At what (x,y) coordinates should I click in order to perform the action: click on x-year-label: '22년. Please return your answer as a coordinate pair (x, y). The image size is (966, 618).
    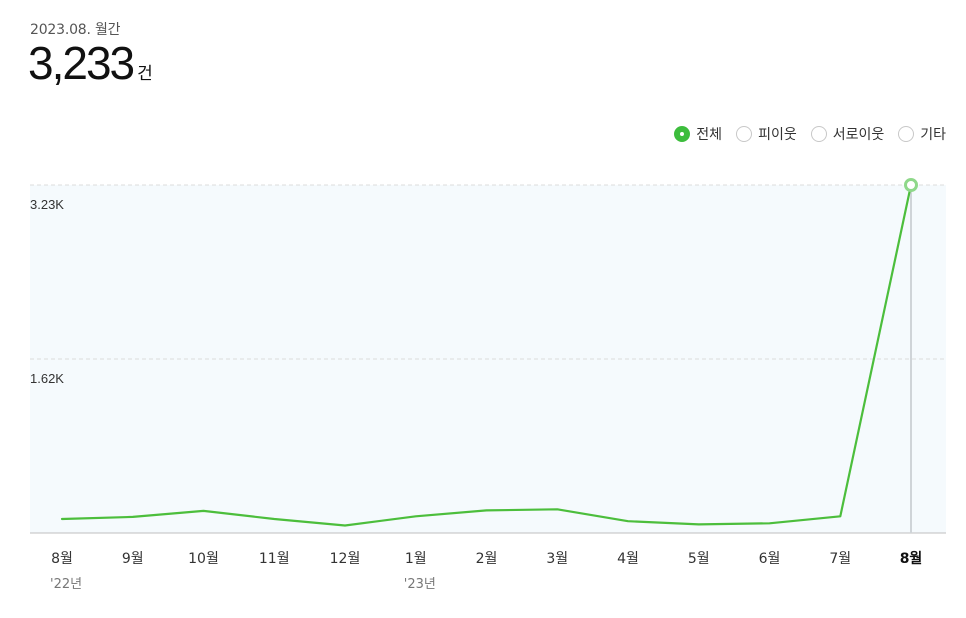
    Looking at the image, I should click on (66, 584).